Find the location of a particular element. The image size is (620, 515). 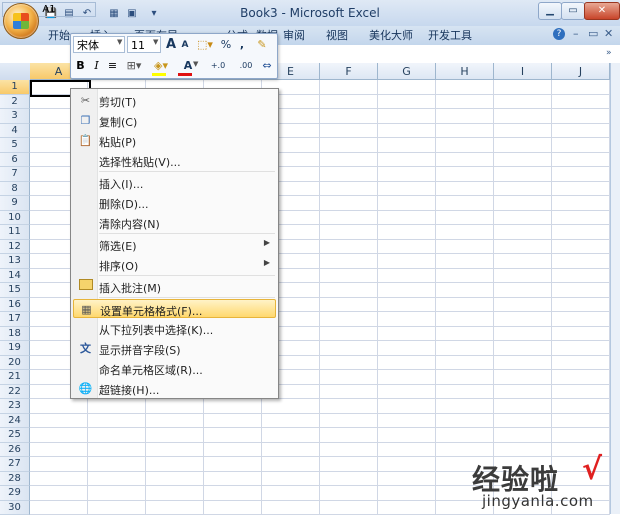

row-header-29: 29 is located at coordinates (15, 493).